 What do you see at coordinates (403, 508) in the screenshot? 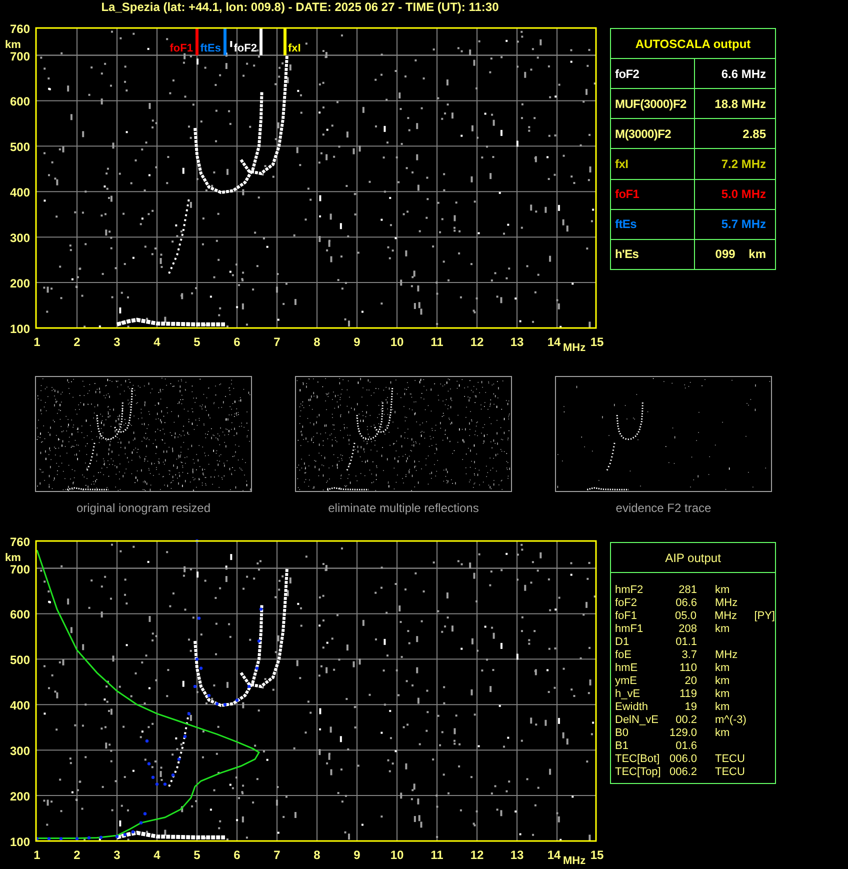
I see `thumbnail-caption: eliminate multiple reflections` at bounding box center [403, 508].